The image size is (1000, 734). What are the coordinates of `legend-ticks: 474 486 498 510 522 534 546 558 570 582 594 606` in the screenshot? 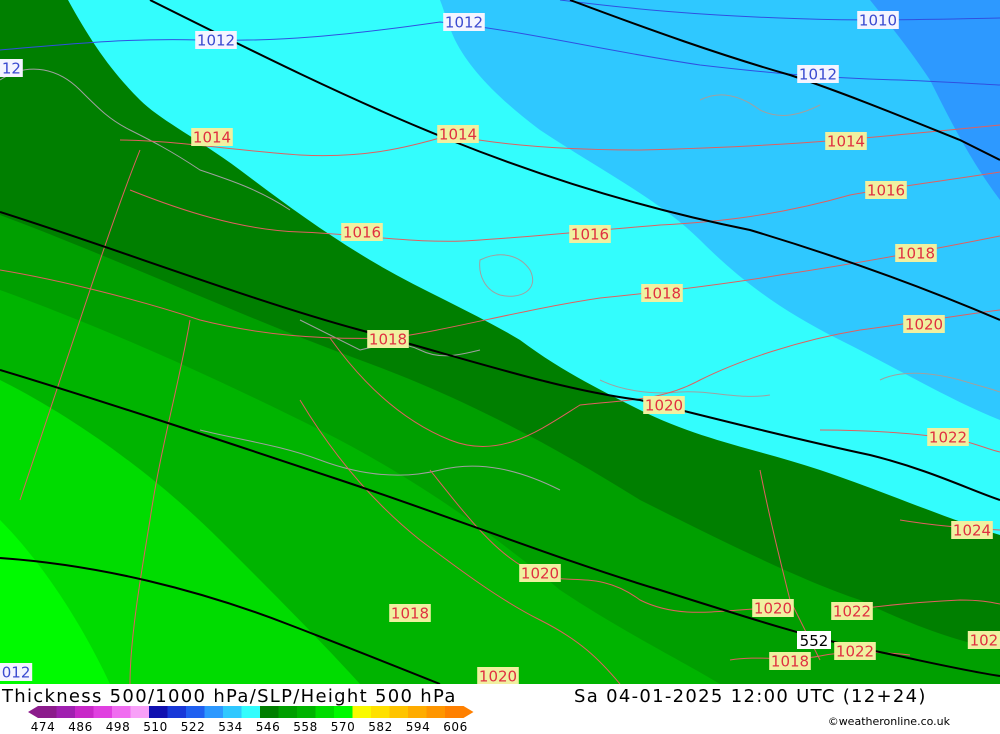 It's located at (268, 727).